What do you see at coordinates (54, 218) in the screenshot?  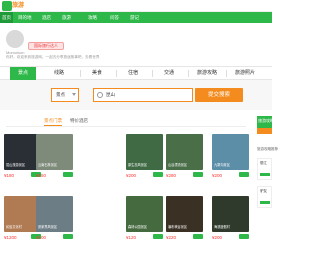 I see `sight-card: 张家界风景区 ¥100` at bounding box center [54, 218].